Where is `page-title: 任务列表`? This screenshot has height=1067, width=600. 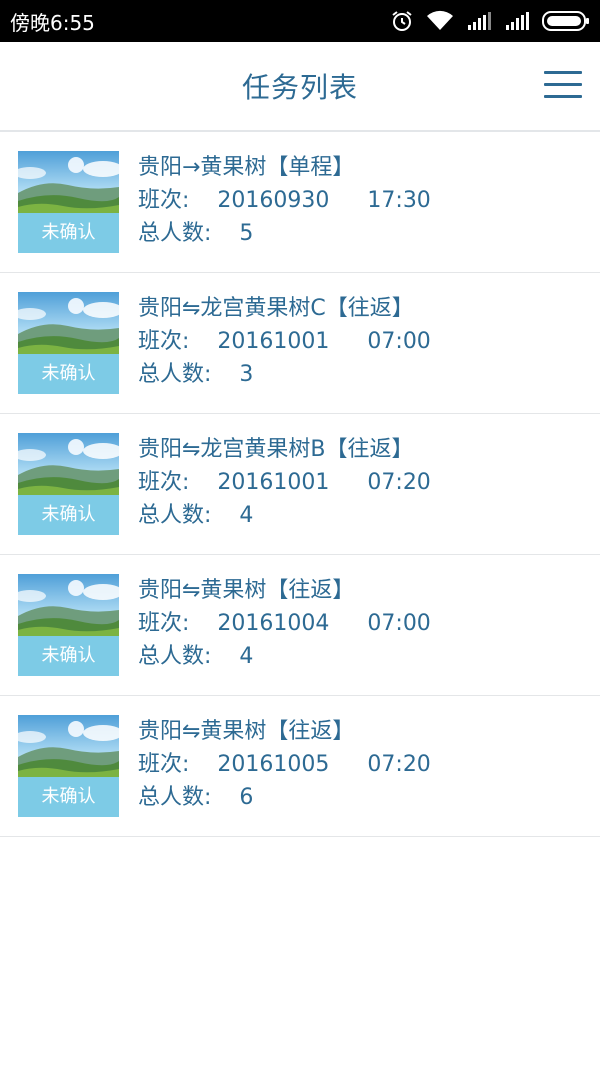 page-title: 任务列表 is located at coordinates (299, 87).